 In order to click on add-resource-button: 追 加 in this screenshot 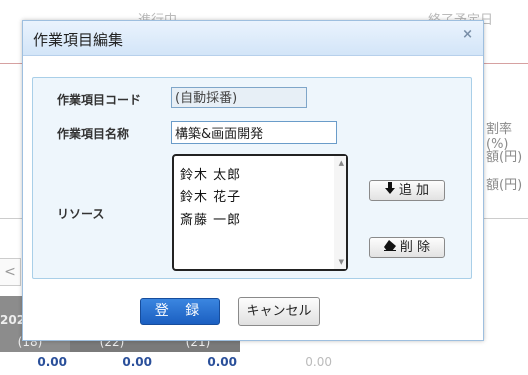, I will do `click(407, 190)`.